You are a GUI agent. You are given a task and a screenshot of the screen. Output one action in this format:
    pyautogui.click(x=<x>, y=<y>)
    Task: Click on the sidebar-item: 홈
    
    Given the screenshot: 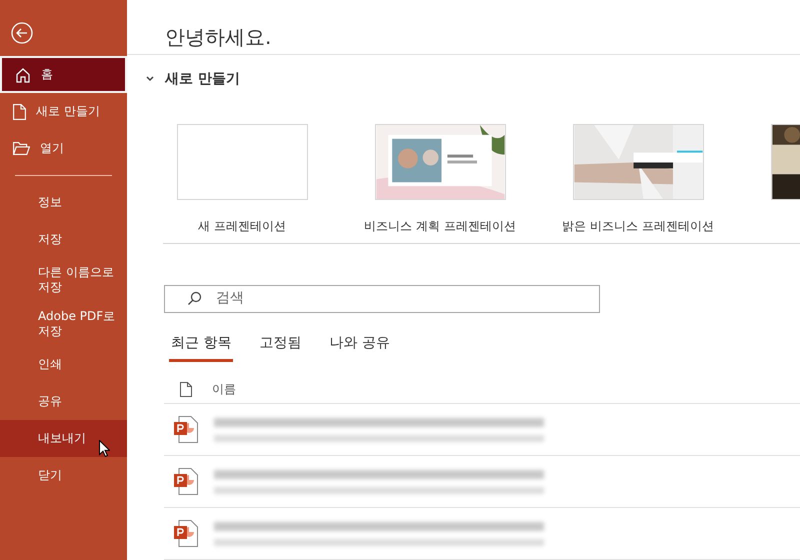 What is the action you would take?
    pyautogui.click(x=63, y=74)
    